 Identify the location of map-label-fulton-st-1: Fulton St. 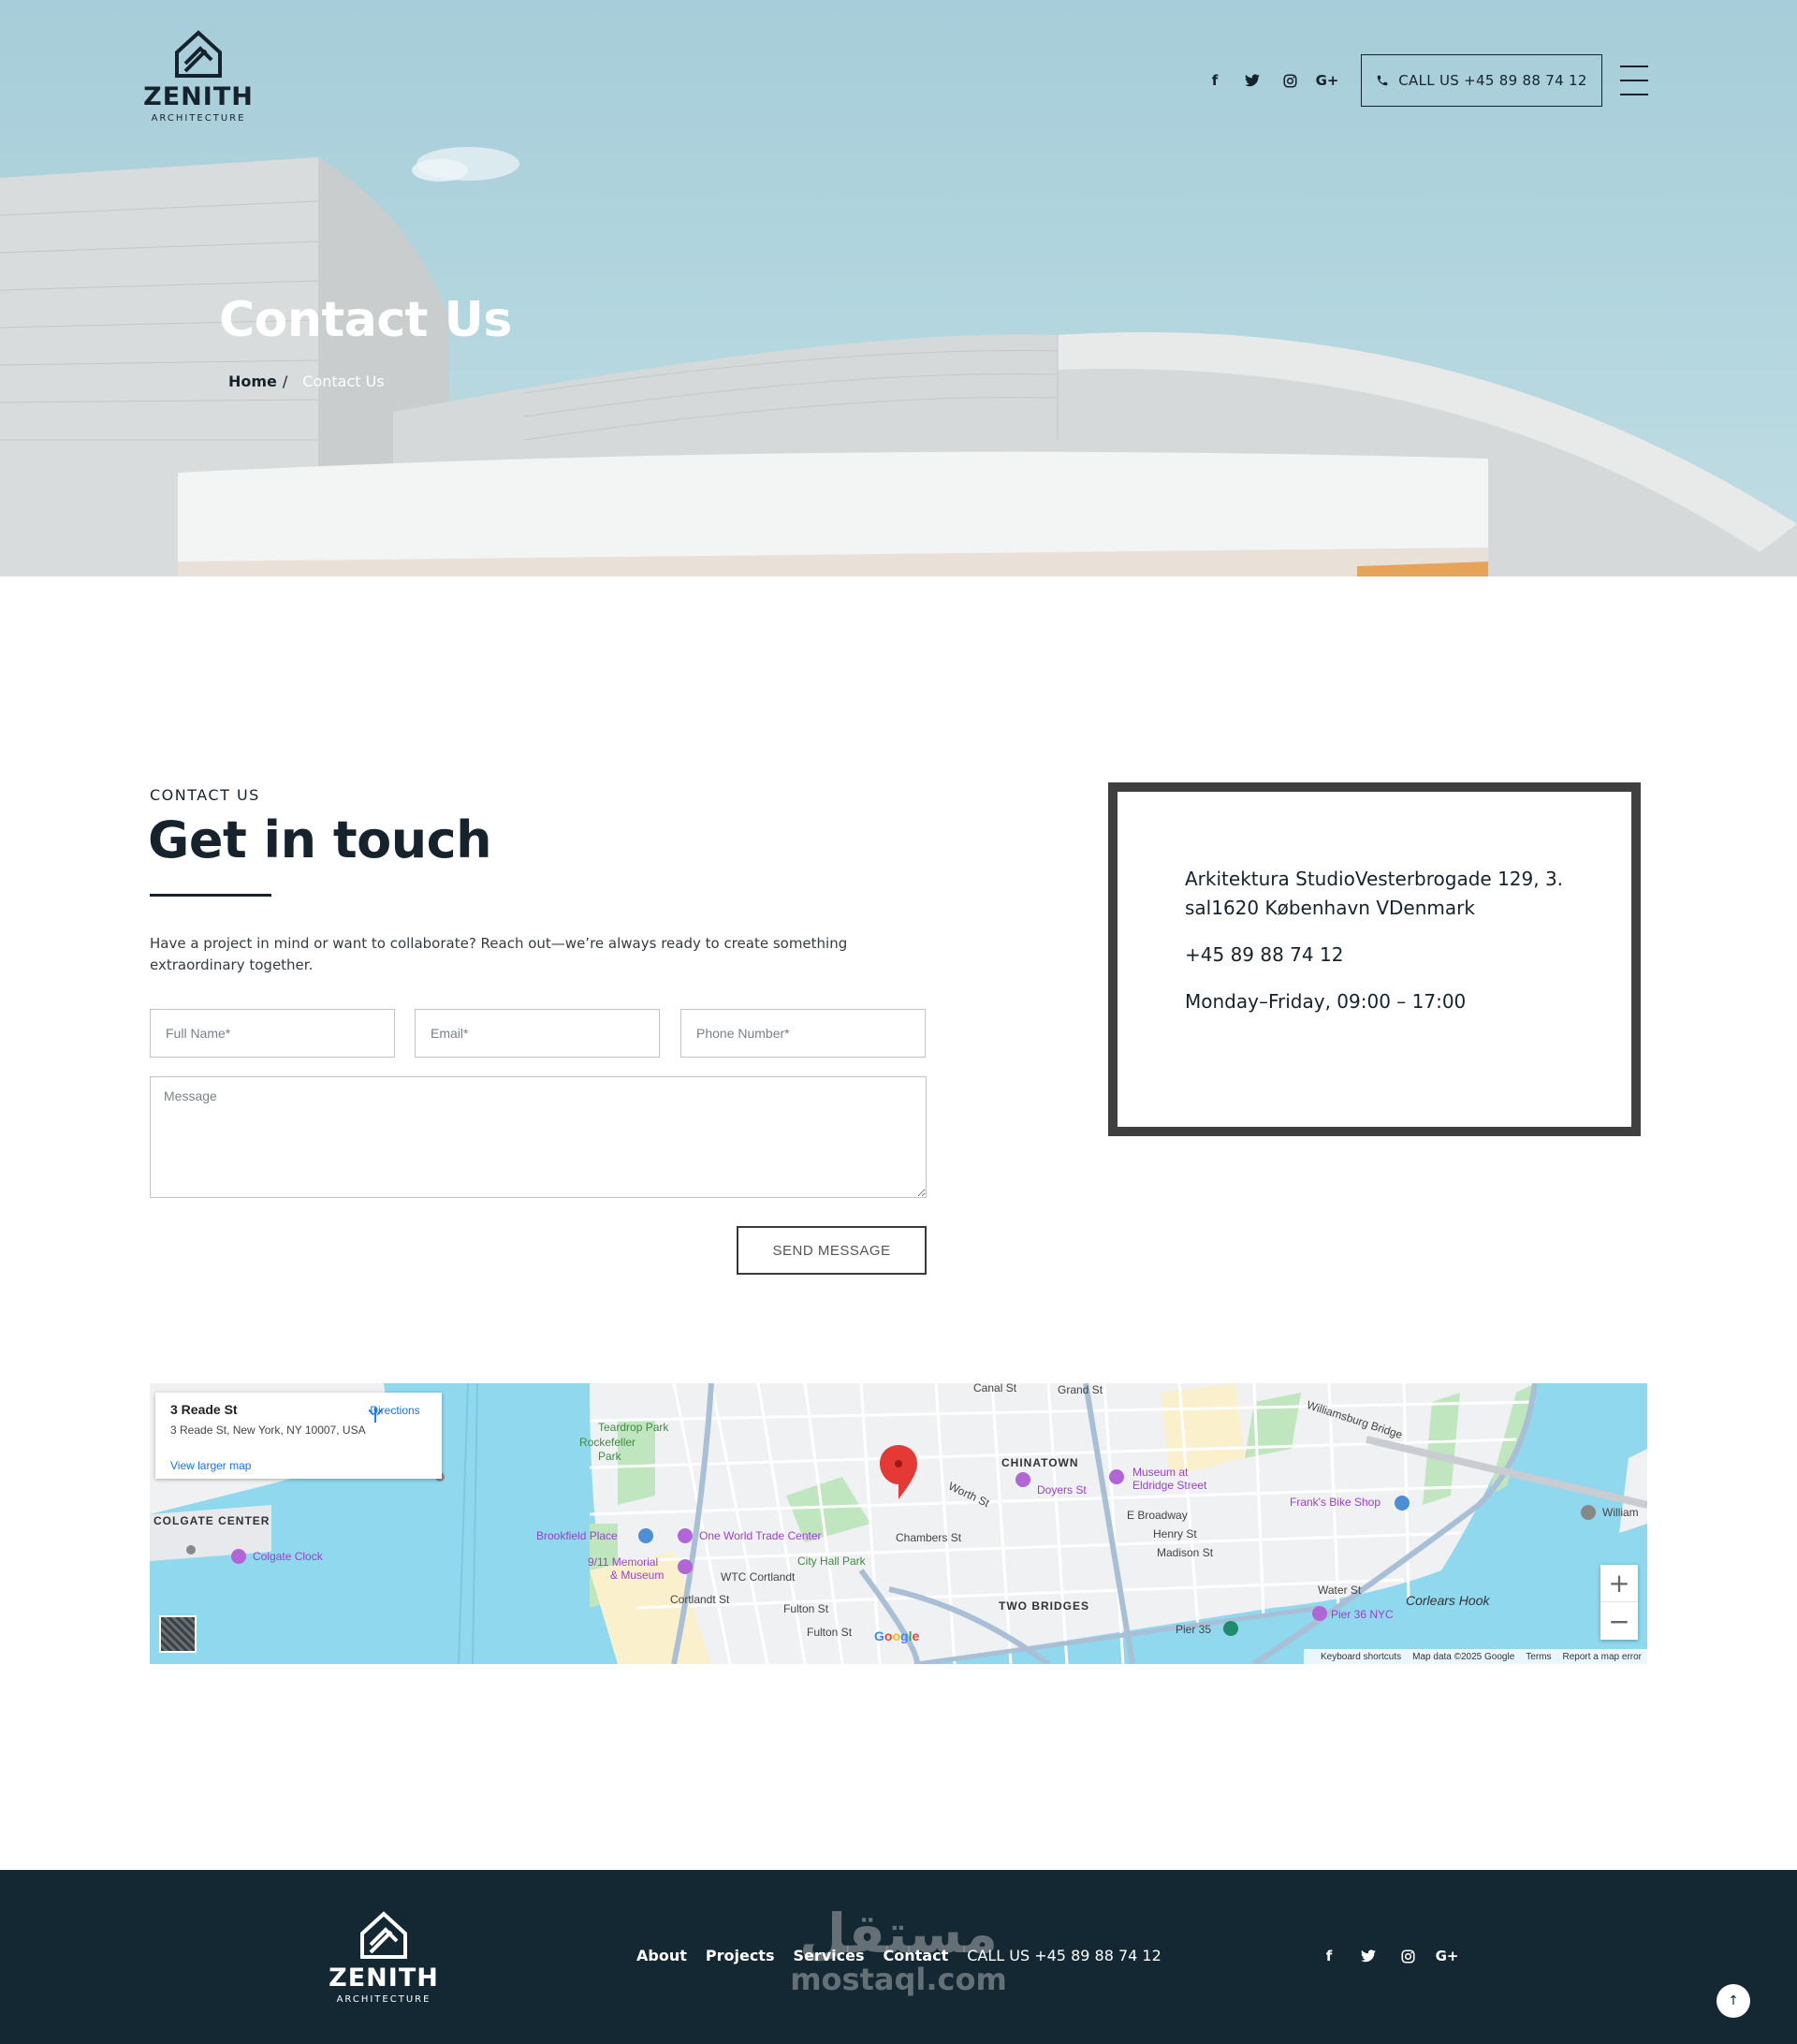
(806, 1608).